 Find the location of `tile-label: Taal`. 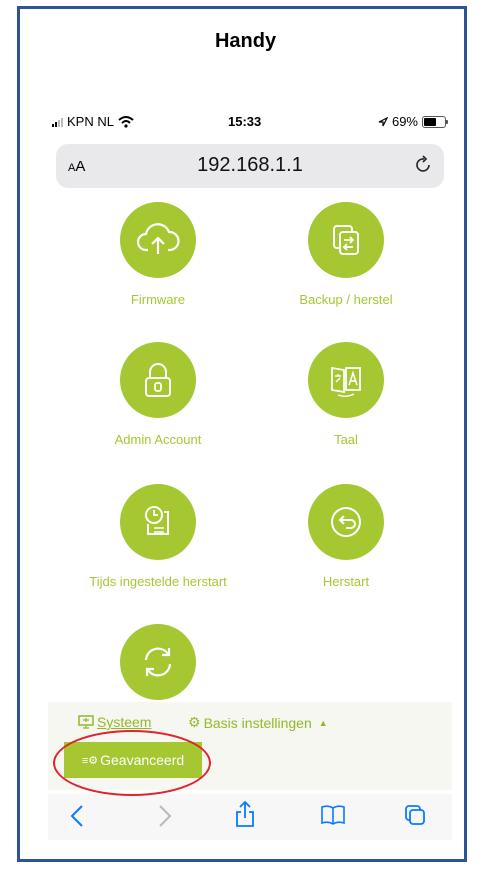

tile-label: Taal is located at coordinates (346, 439).